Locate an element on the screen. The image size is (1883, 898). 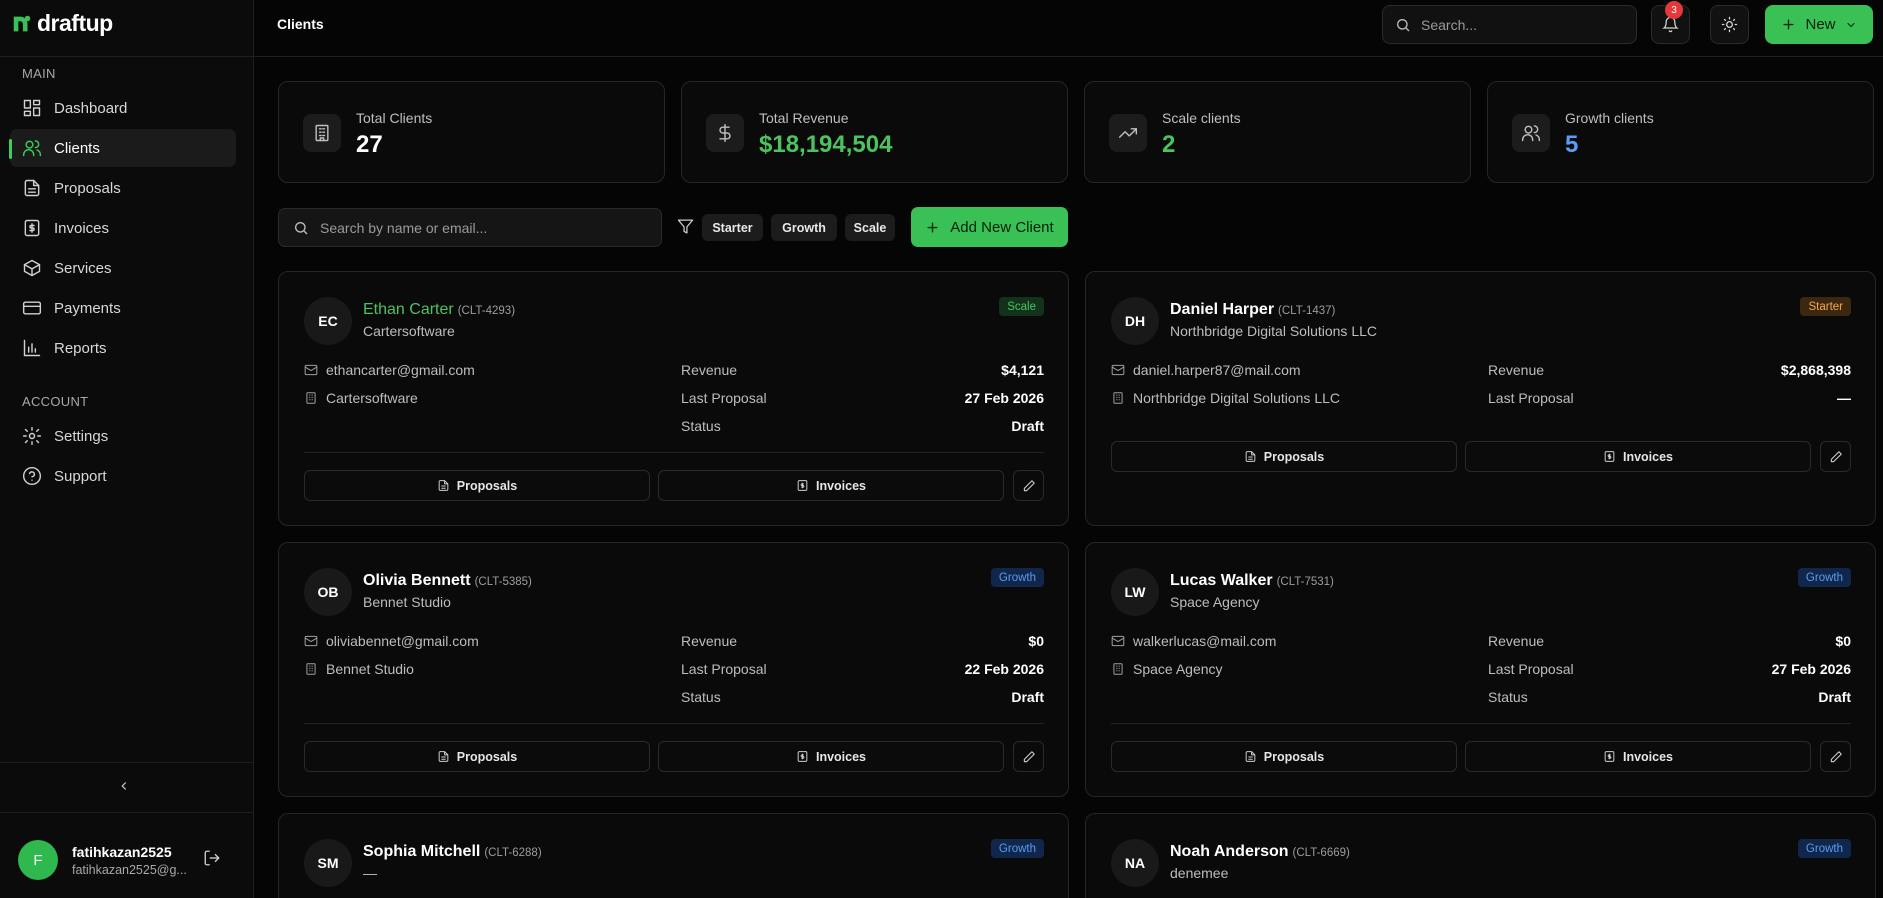
client-company: Bennet Studio is located at coordinates (407, 602).